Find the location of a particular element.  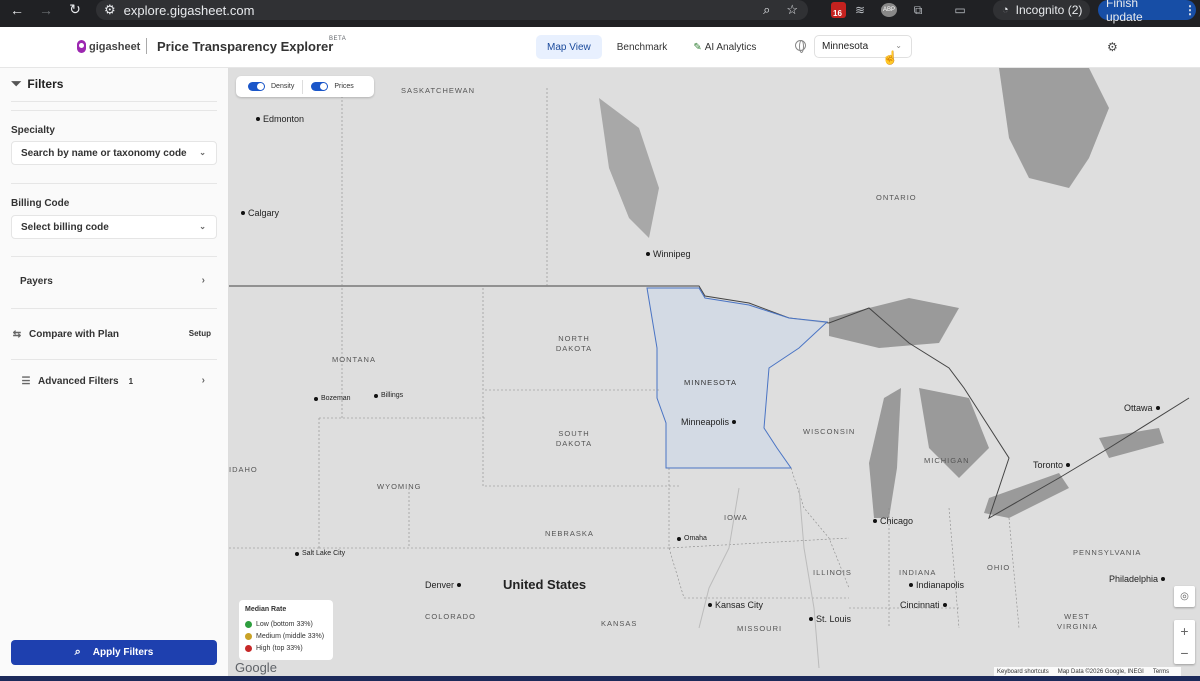

tab-label: Map View is located at coordinates (569, 47).